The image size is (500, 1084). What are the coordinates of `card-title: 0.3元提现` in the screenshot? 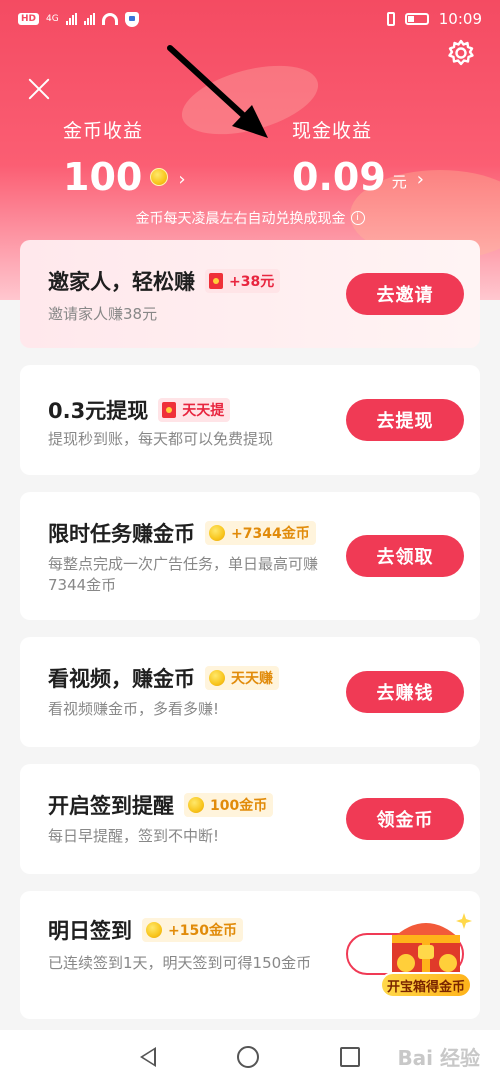 It's located at (98, 411).